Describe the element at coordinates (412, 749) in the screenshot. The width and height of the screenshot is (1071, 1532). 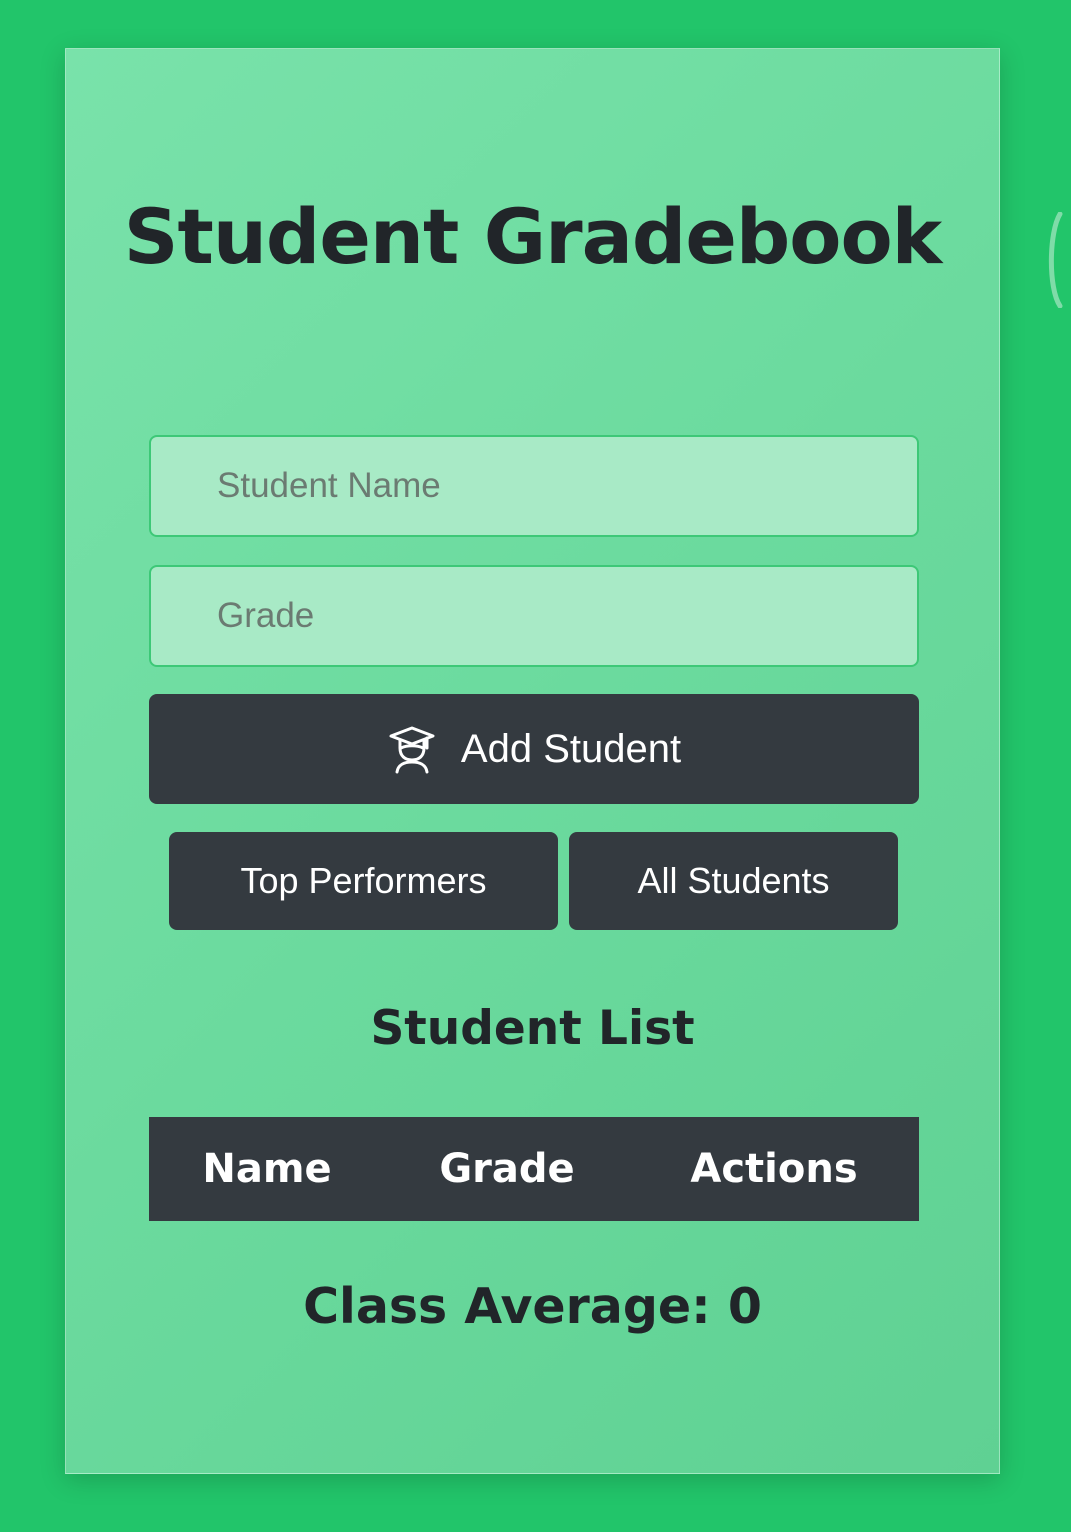
I see `graduate-icon` at that location.